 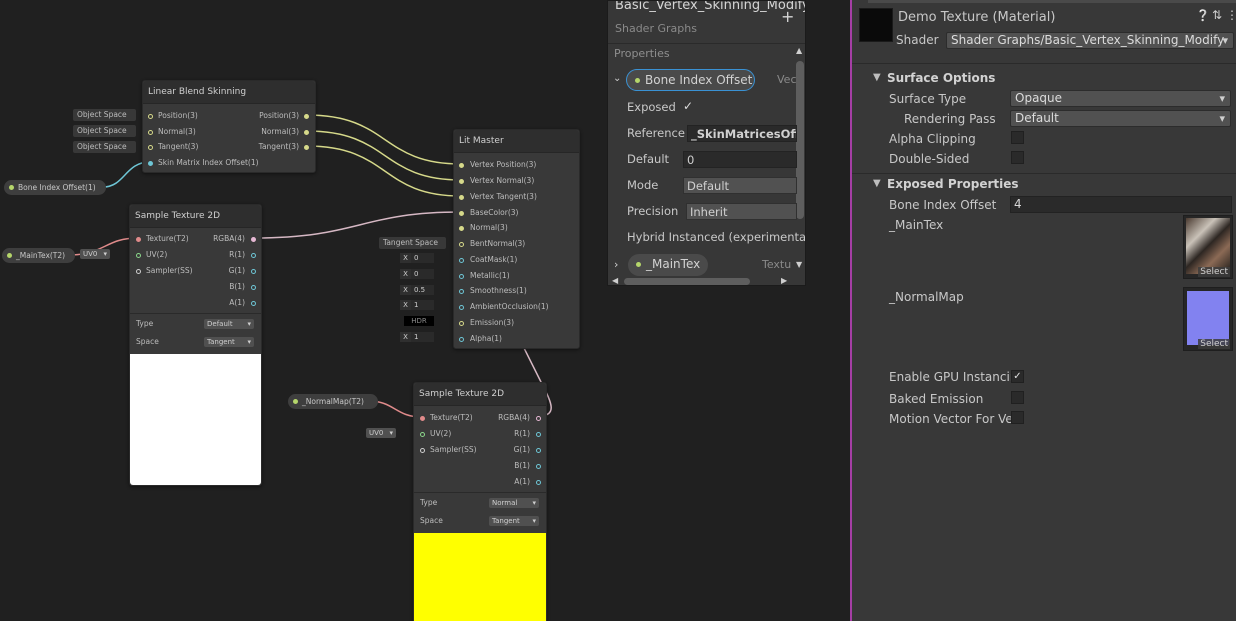 I want to click on metallic-slot: X0, so click(x=417, y=274).